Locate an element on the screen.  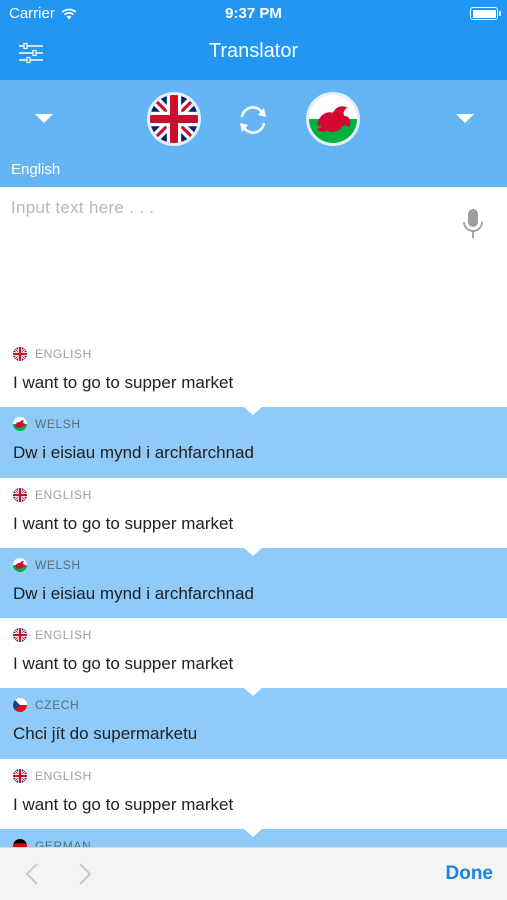
czech-flag-icon is located at coordinates (20, 705).